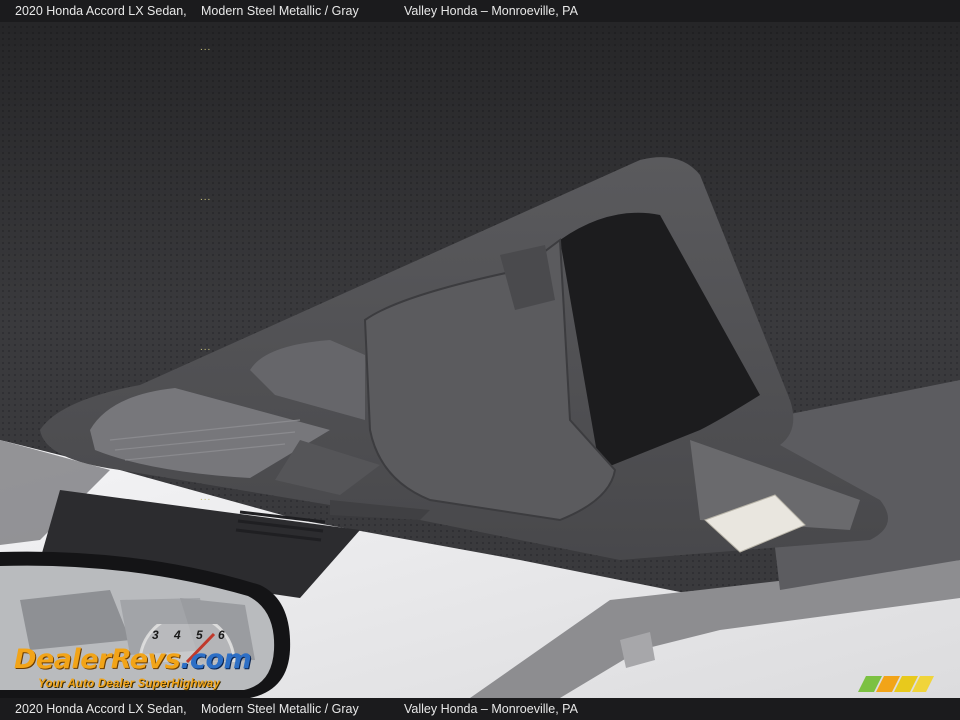 The image size is (960, 720). What do you see at coordinates (129, 684) in the screenshot?
I see `brand-tagline: Your Auto Dealer SuperHighway` at bounding box center [129, 684].